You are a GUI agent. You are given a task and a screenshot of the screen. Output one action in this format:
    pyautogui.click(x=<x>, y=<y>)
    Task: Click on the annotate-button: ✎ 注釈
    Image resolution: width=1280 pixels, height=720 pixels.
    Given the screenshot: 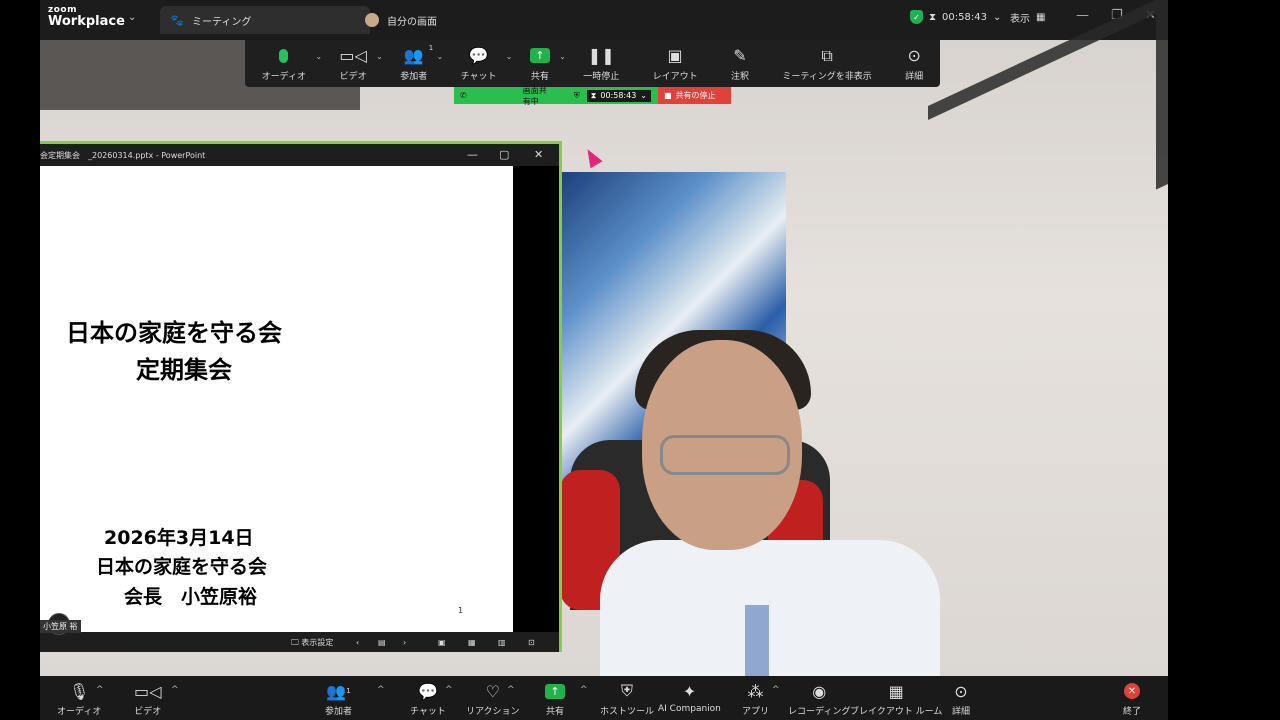 What is the action you would take?
    pyautogui.click(x=740, y=64)
    